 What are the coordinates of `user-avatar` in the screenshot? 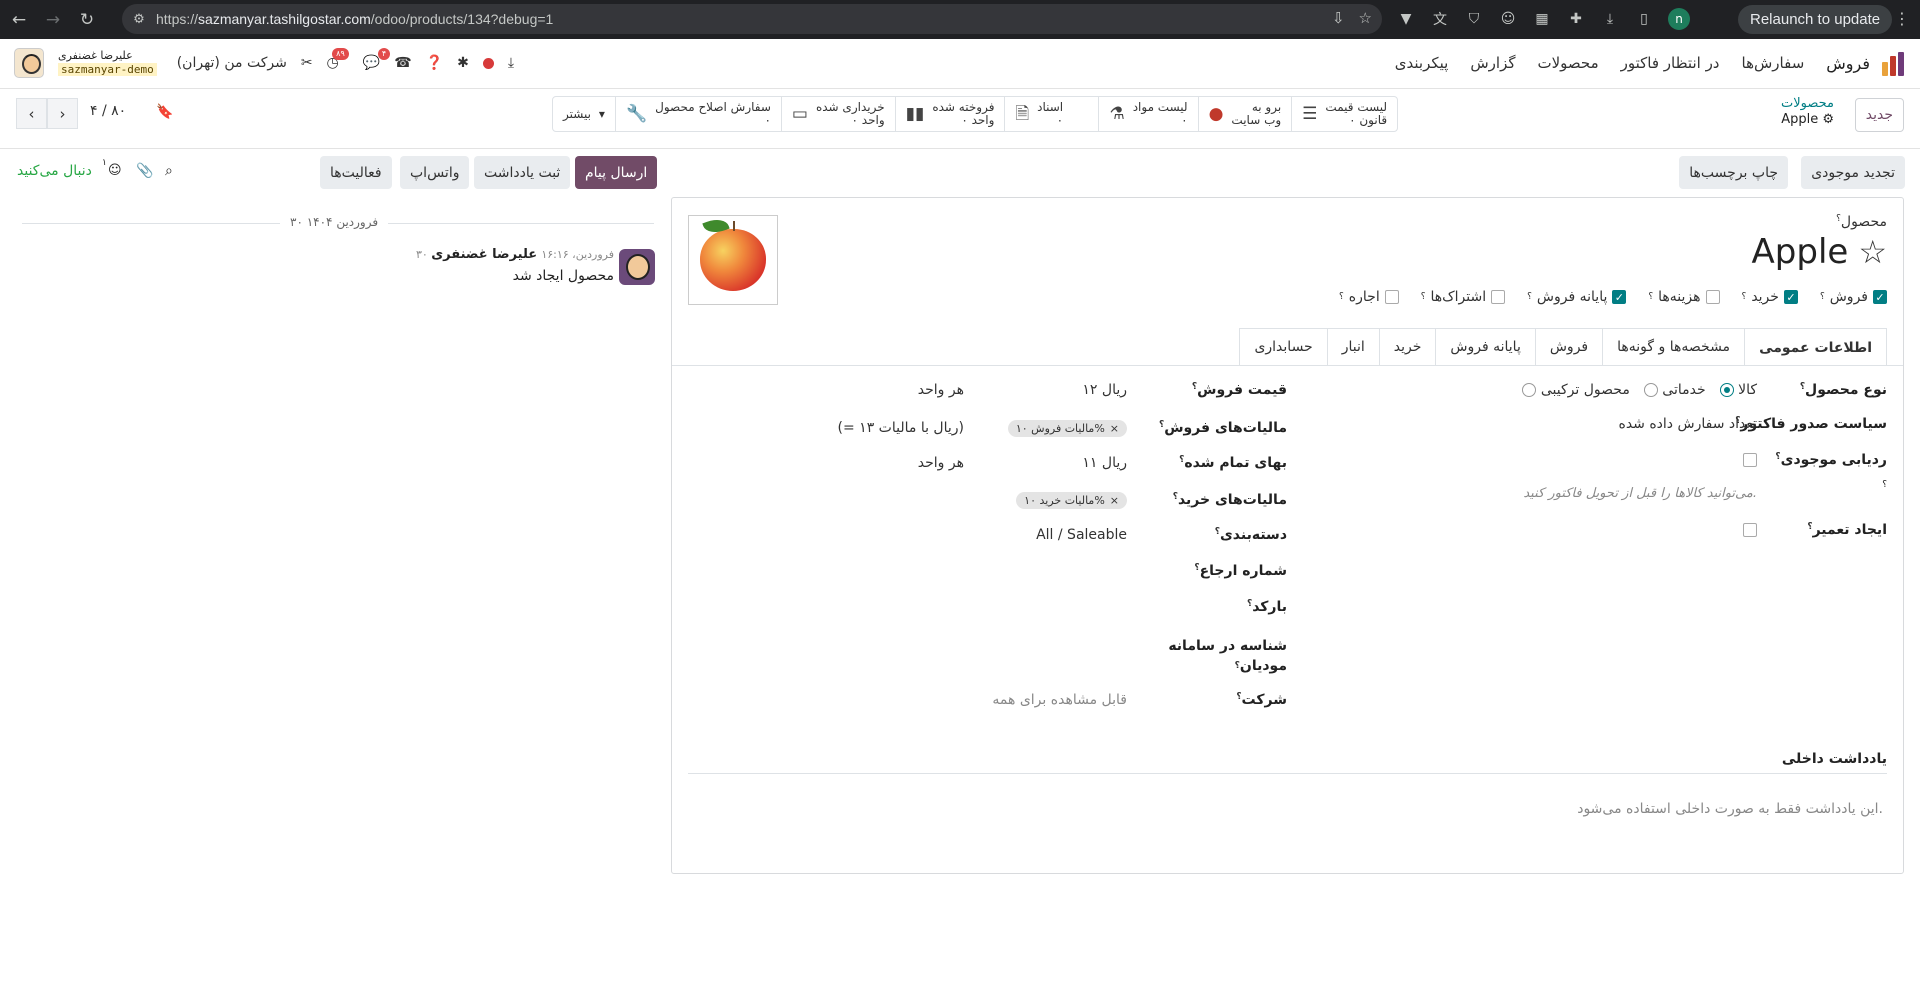 It's located at (29, 63).